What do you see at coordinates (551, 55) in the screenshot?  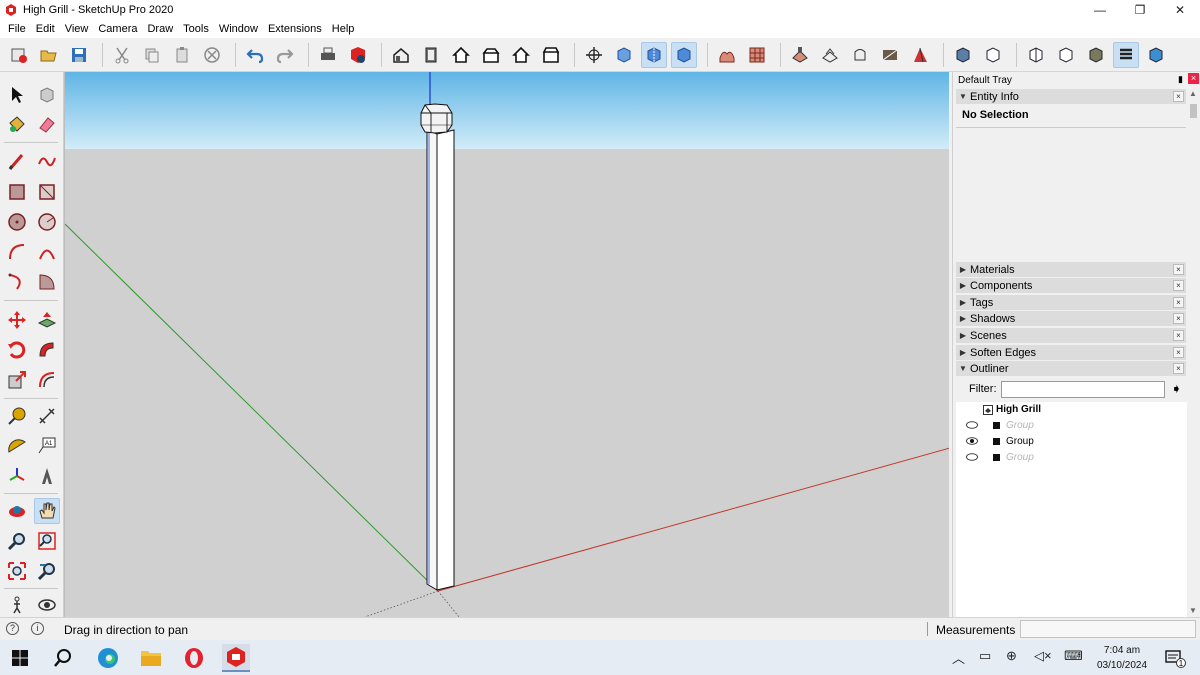 I see `left-view-icon` at bounding box center [551, 55].